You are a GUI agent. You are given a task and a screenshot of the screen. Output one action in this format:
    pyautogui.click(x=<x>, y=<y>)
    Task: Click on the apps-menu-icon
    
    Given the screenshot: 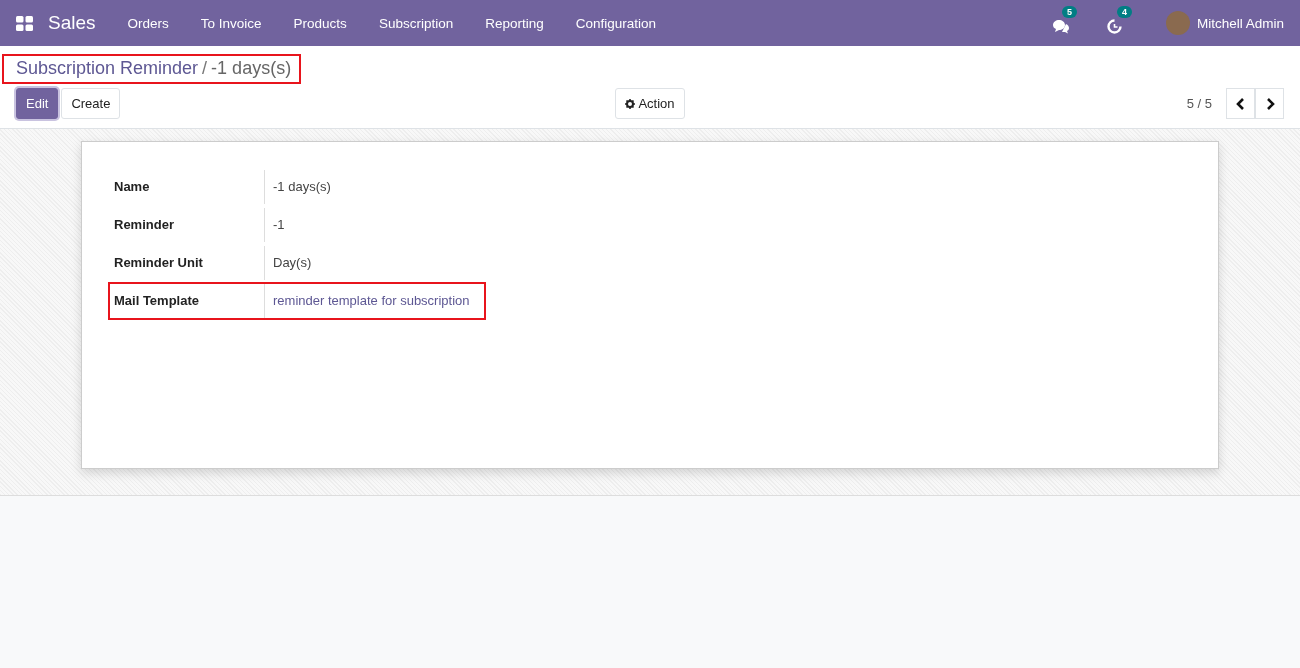 What is the action you would take?
    pyautogui.click(x=24, y=23)
    